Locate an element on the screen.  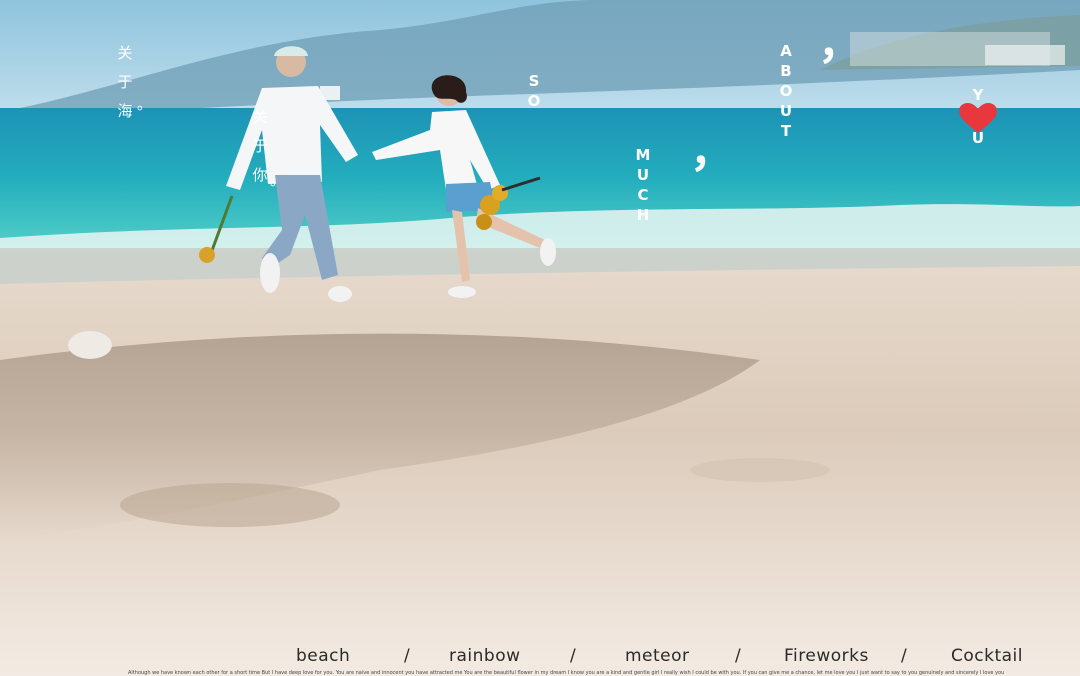
vertical-text-so: S O is located at coordinates (534, 91).